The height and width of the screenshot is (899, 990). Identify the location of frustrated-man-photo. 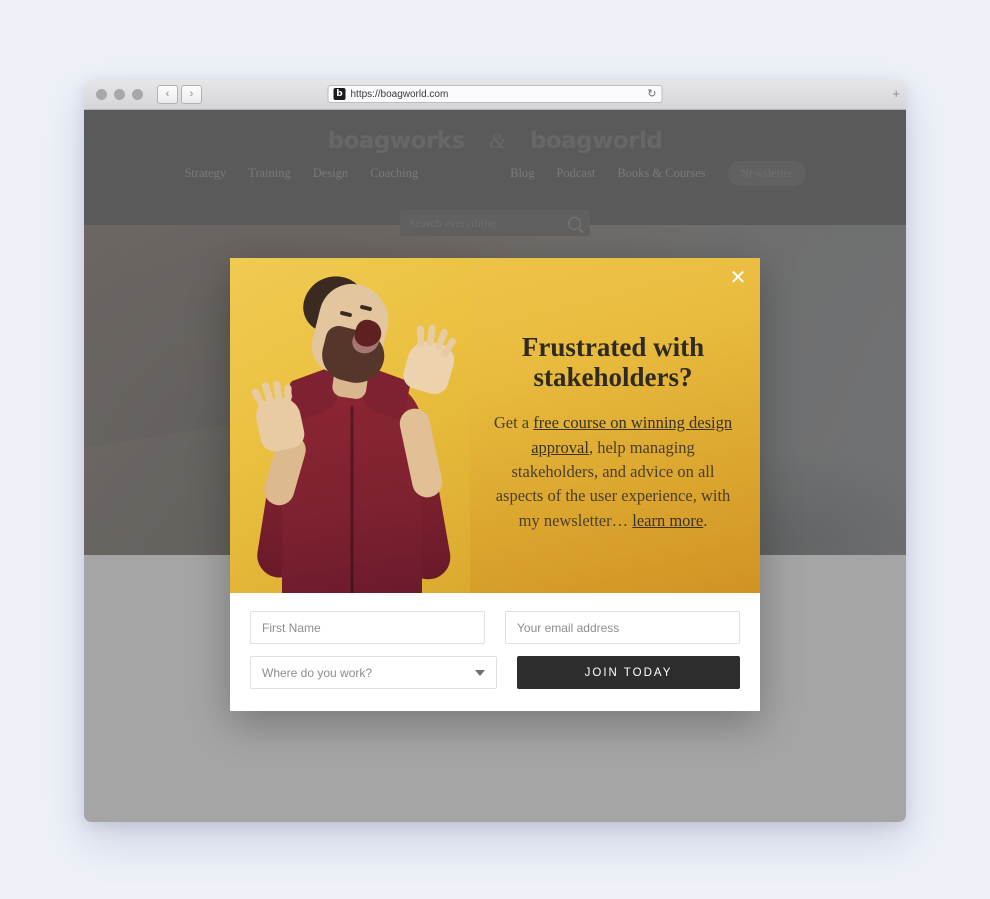
(350, 425).